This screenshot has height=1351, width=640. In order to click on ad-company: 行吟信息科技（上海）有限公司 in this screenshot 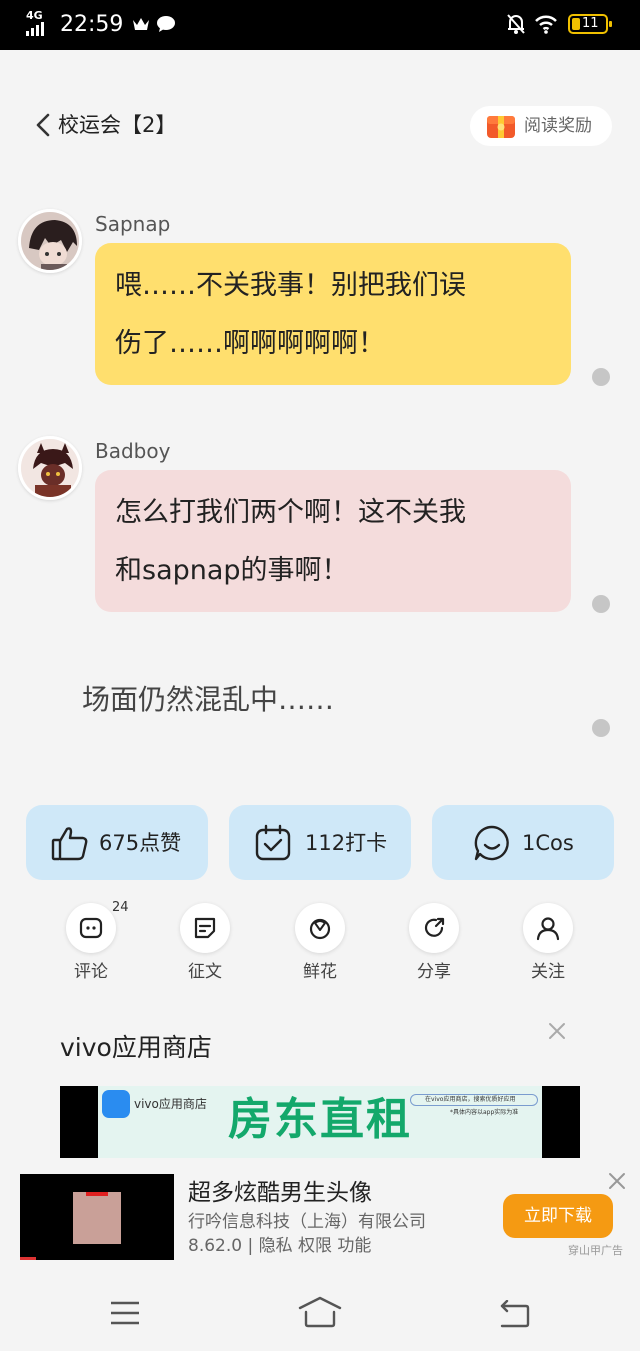, I will do `click(307, 1222)`.